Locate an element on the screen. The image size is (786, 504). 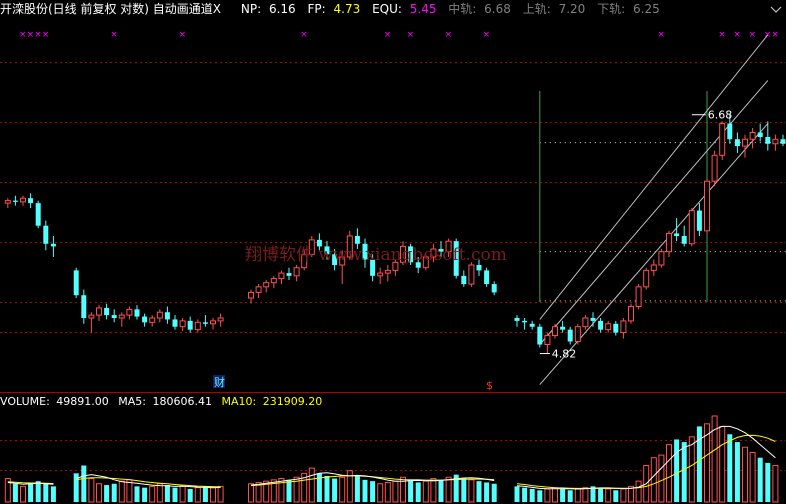
lower-value: 6.25 is located at coordinates (646, 9).